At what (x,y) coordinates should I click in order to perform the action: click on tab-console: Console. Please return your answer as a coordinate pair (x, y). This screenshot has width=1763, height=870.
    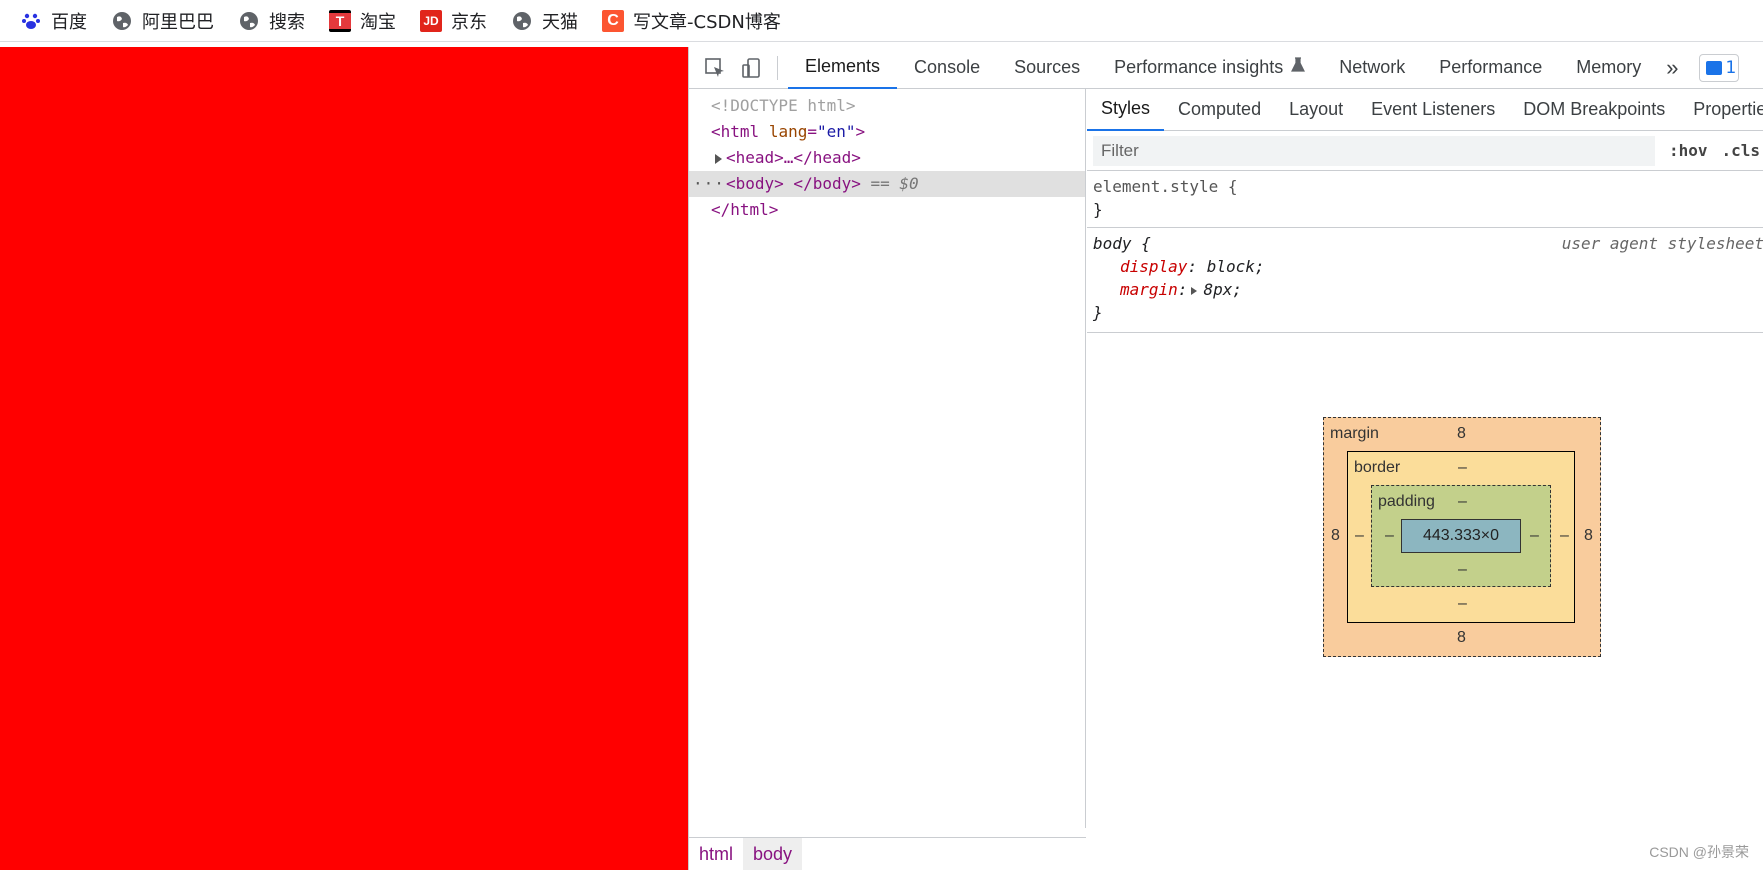
    Looking at the image, I should click on (947, 68).